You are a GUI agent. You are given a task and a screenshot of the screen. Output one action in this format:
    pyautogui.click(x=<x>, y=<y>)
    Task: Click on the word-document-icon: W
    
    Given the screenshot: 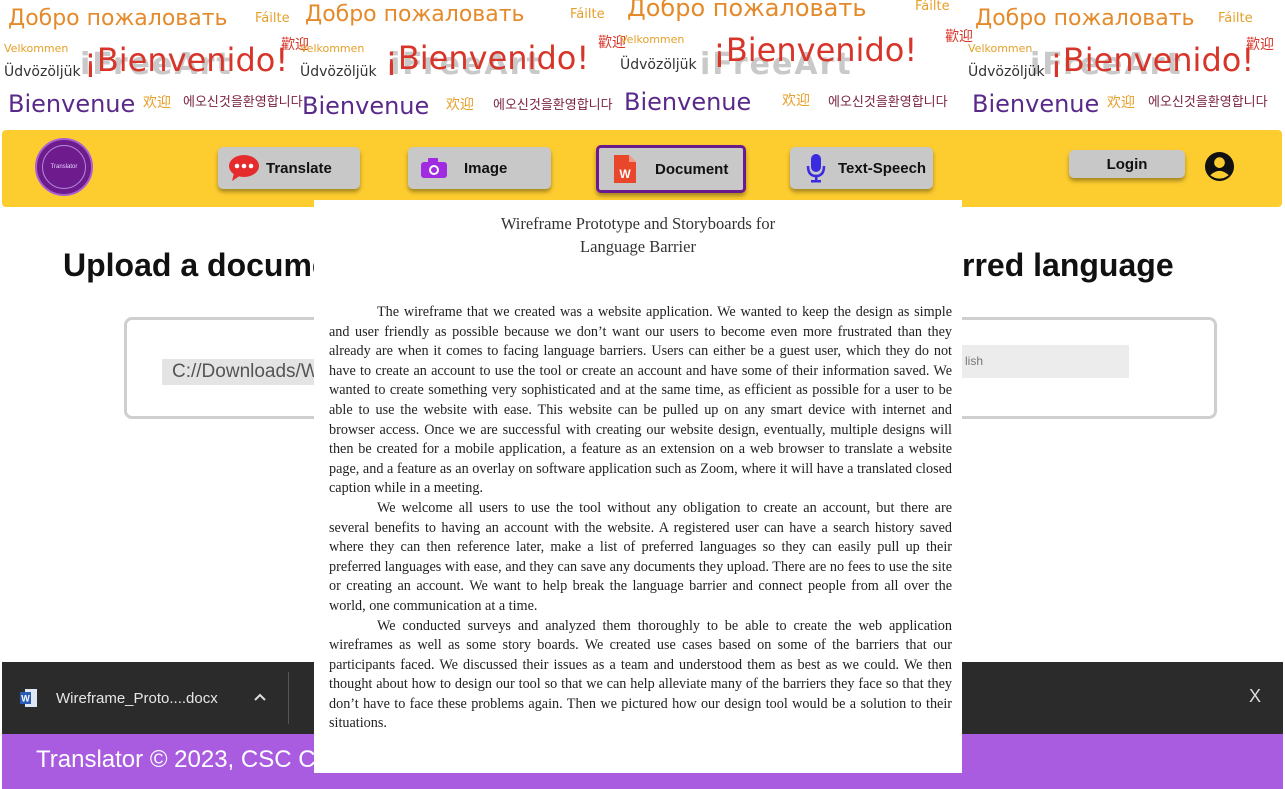 What is the action you would take?
    pyautogui.click(x=625, y=169)
    